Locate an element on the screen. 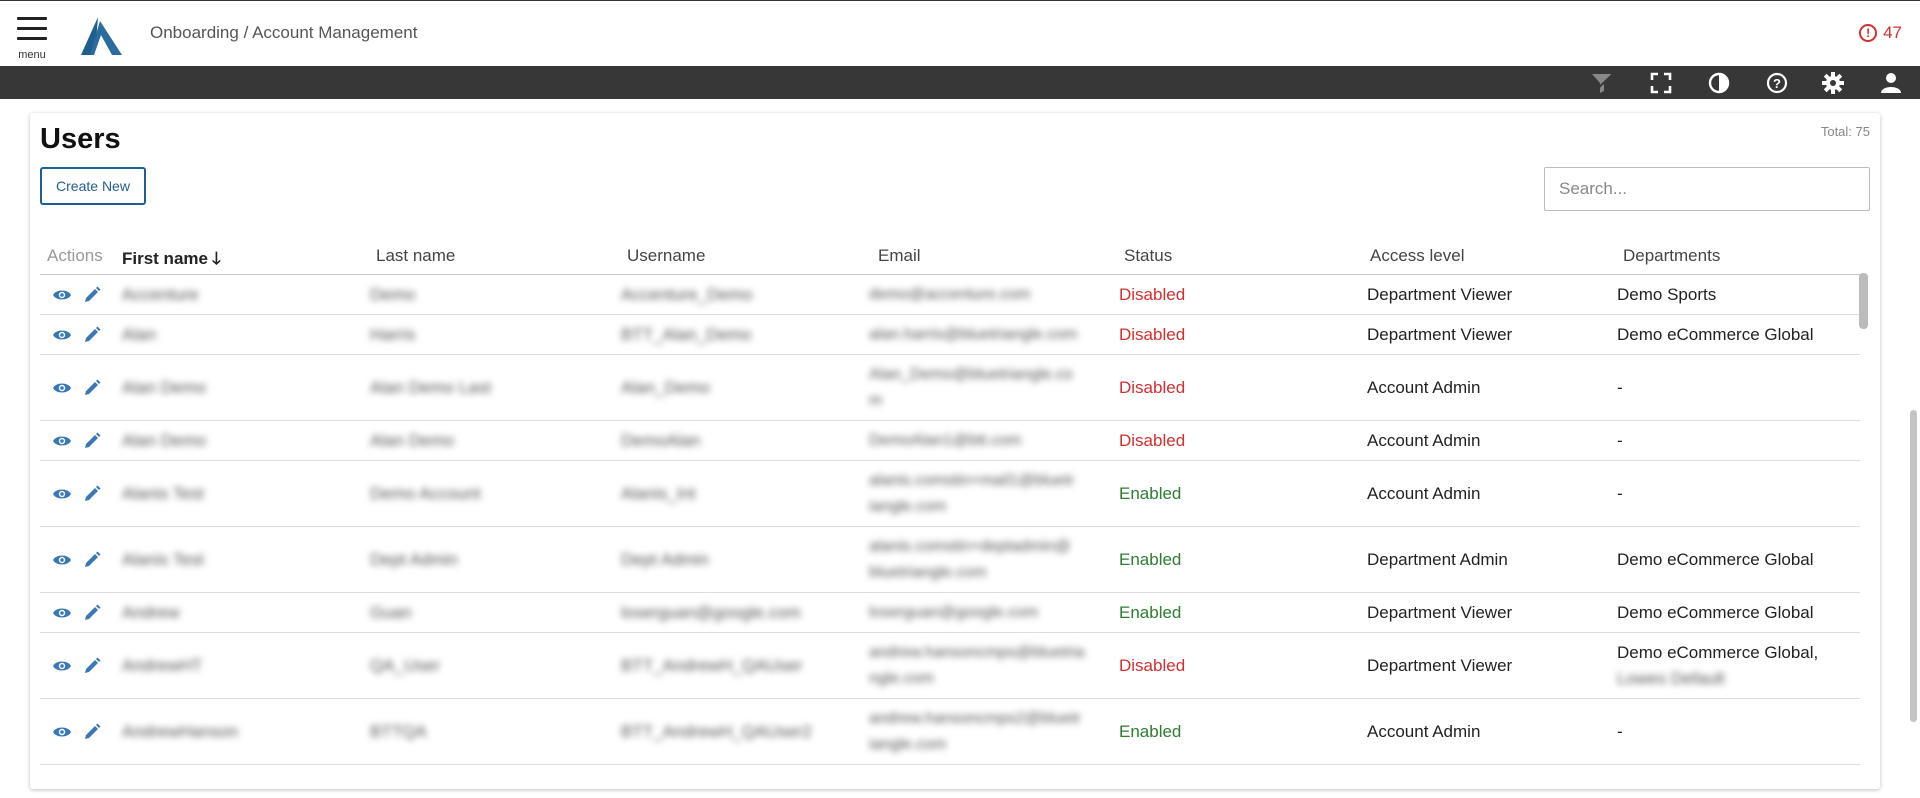 This screenshot has width=1920, height=798. search-input is located at coordinates (1707, 189).